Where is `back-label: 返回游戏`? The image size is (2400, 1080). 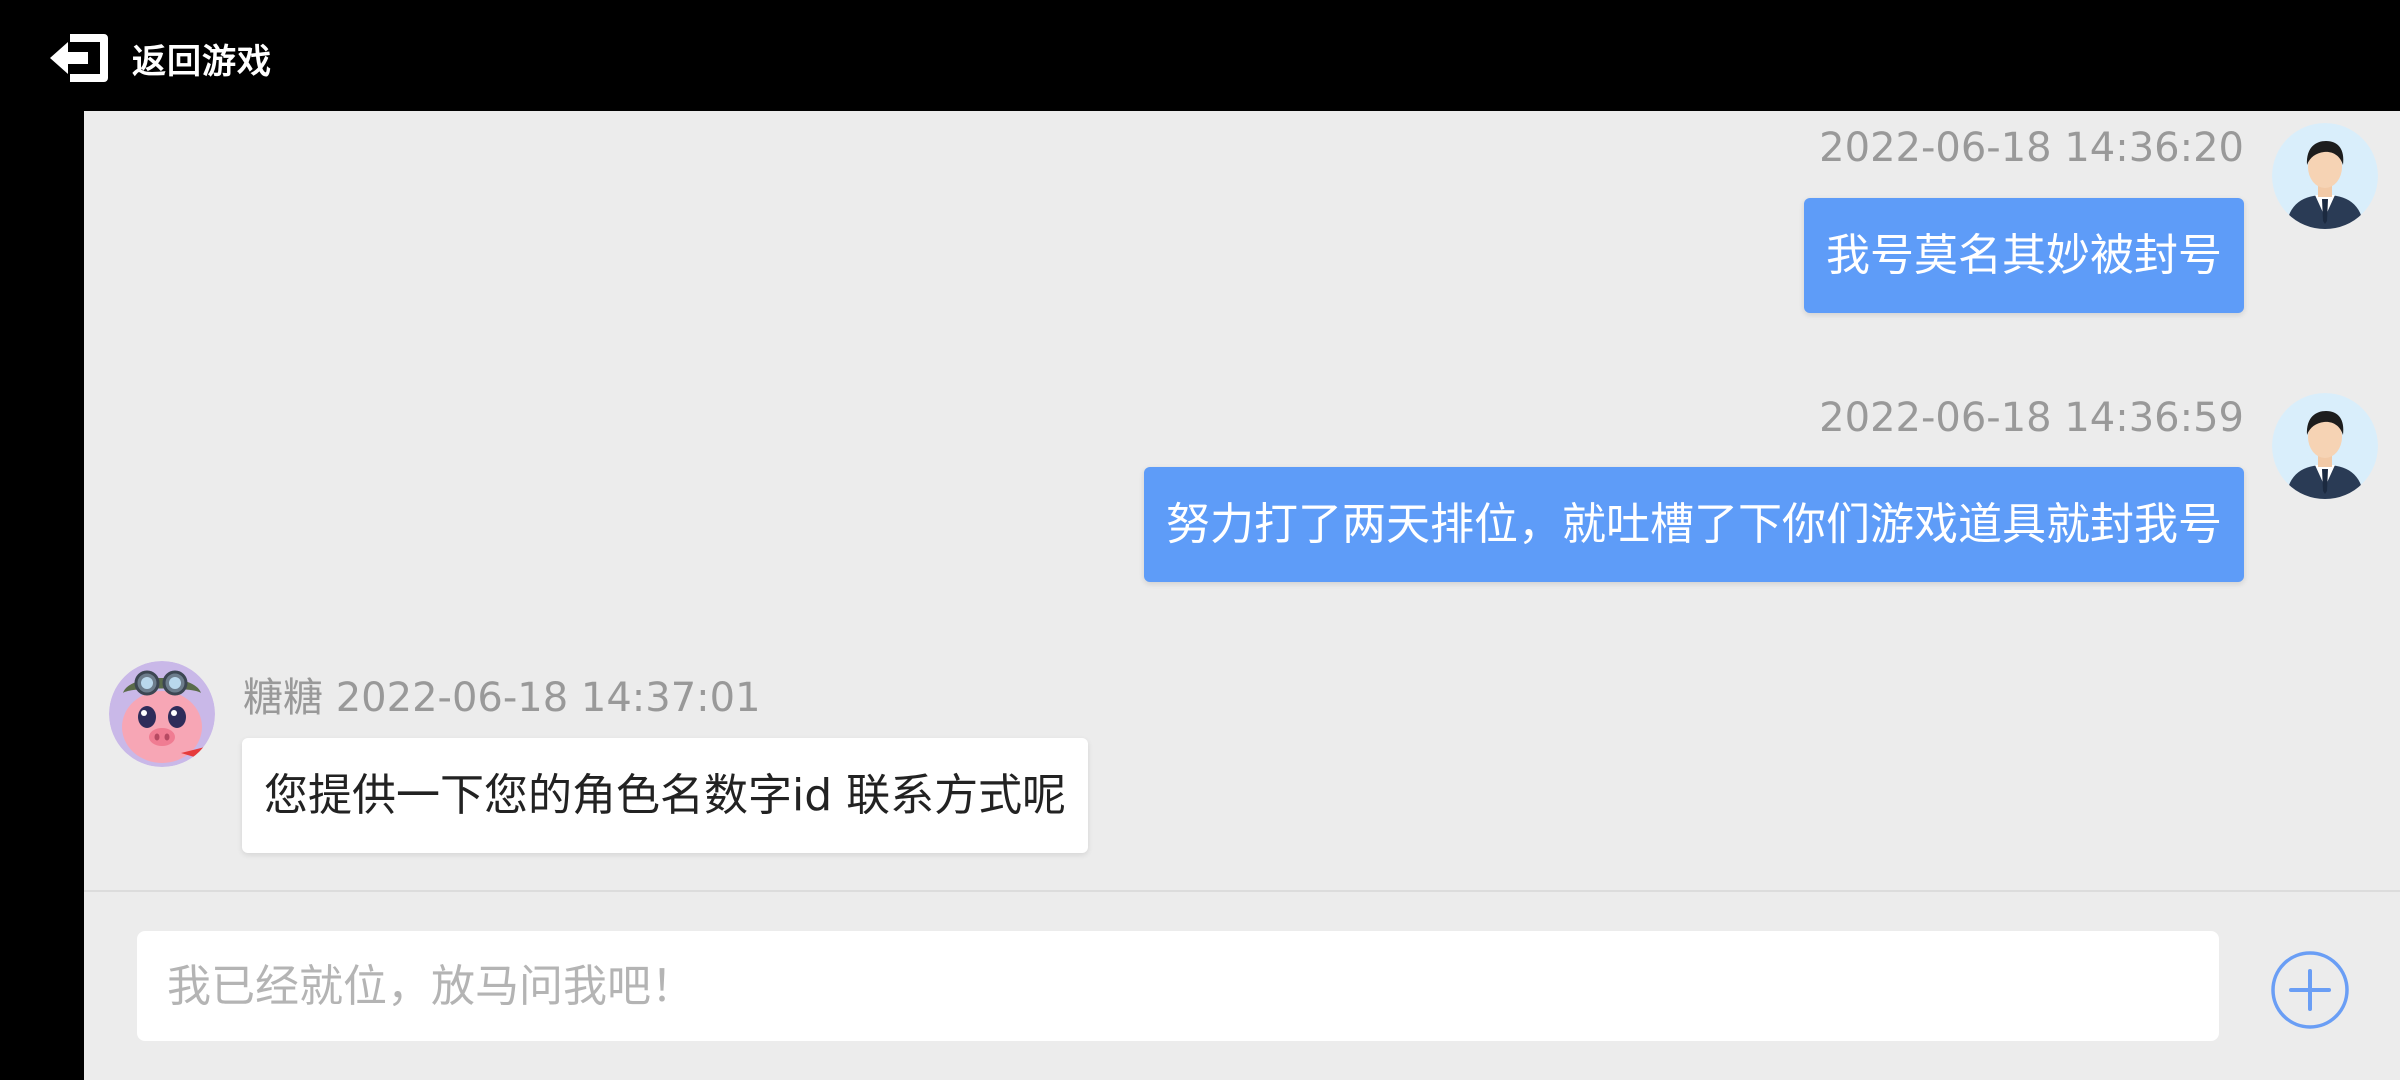
back-label: 返回游戏 is located at coordinates (202, 61).